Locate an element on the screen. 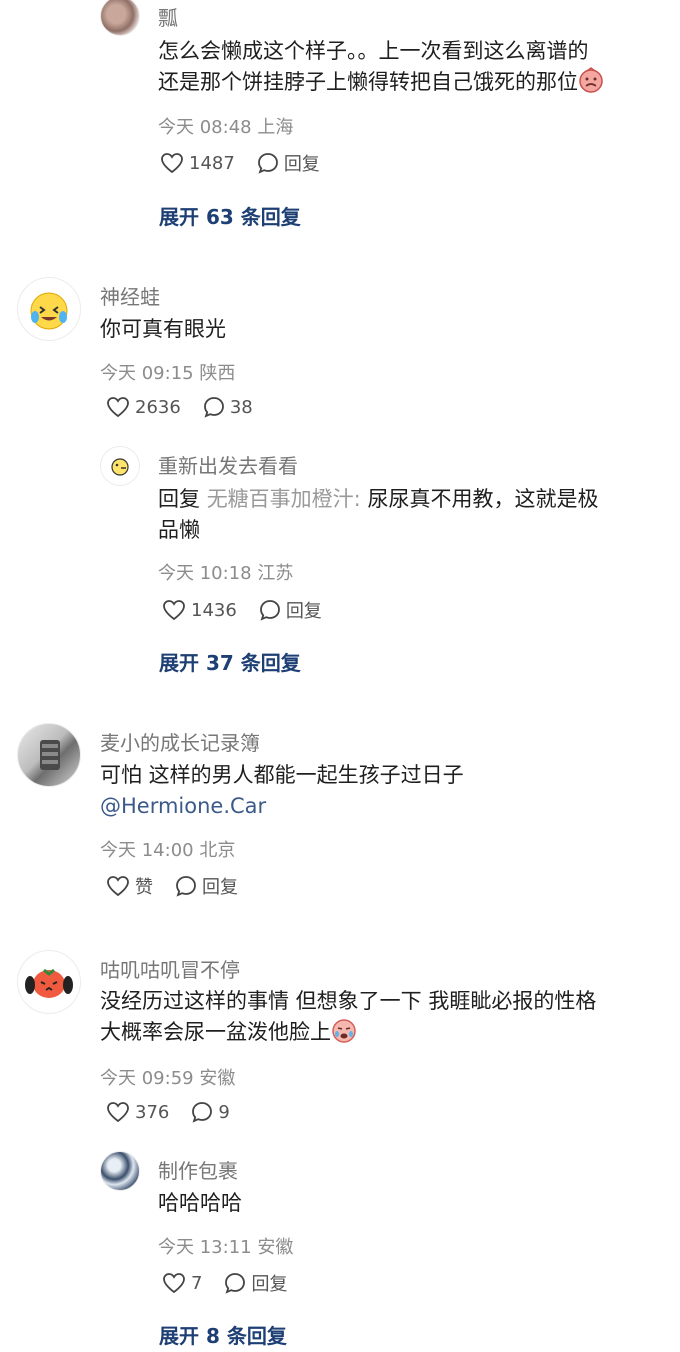 This screenshot has width=680, height=1352. comment-actions: 7 回复 is located at coordinates (235, 1283).